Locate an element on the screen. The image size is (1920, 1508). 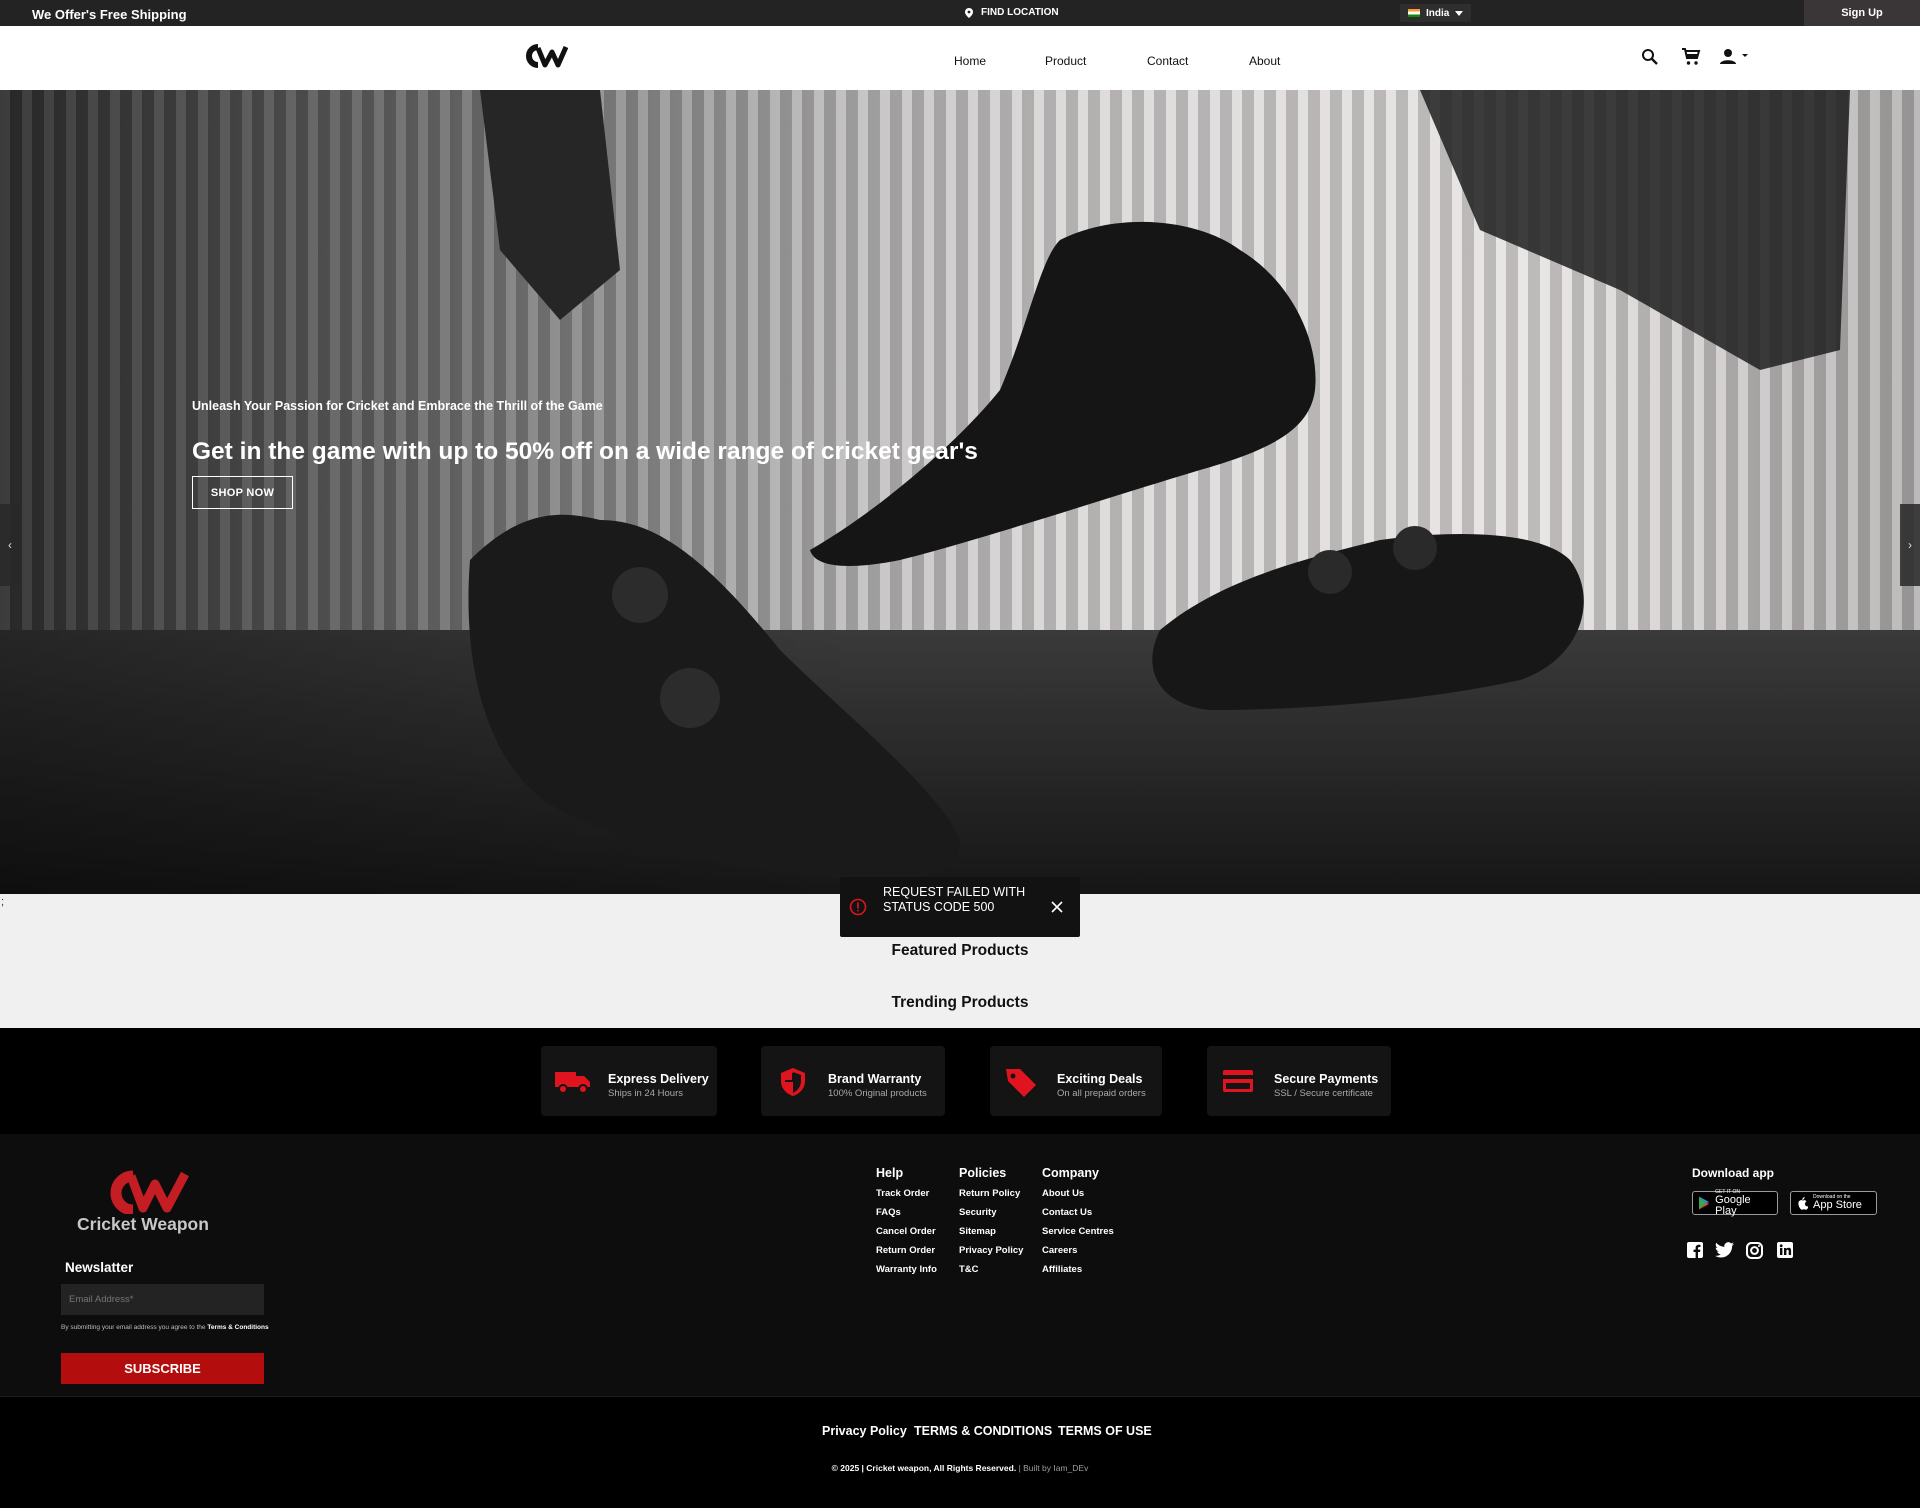
google-play-button: GET IT ON Google Play is located at coordinates (1735, 1203).